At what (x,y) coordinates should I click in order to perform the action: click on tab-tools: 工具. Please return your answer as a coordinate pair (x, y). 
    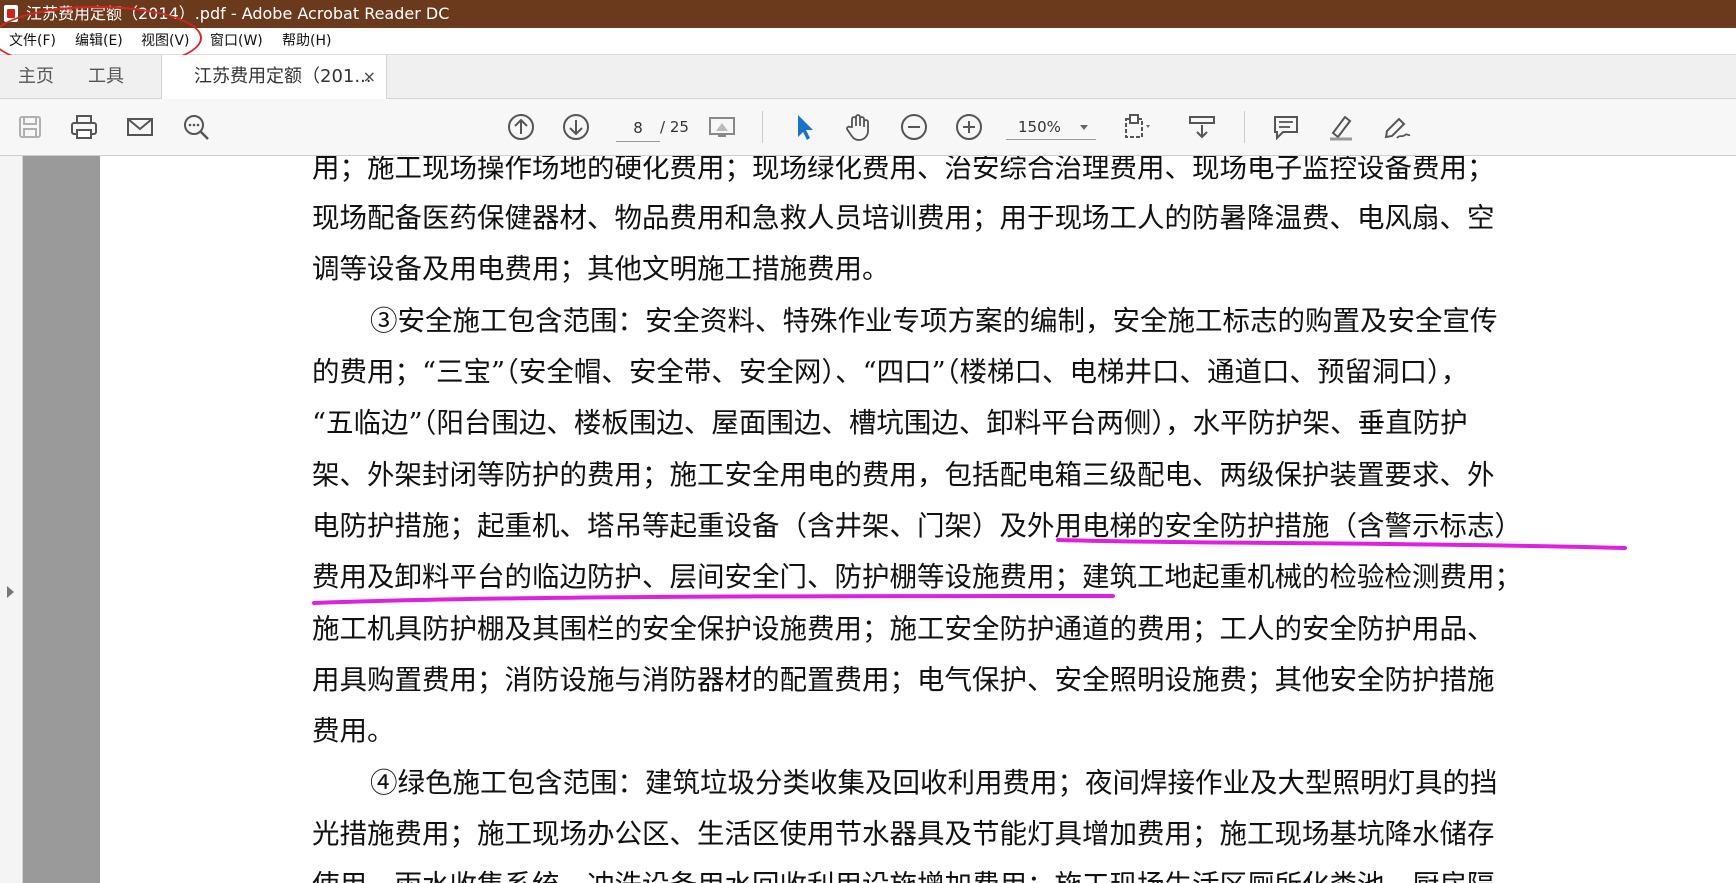
    Looking at the image, I should click on (106, 76).